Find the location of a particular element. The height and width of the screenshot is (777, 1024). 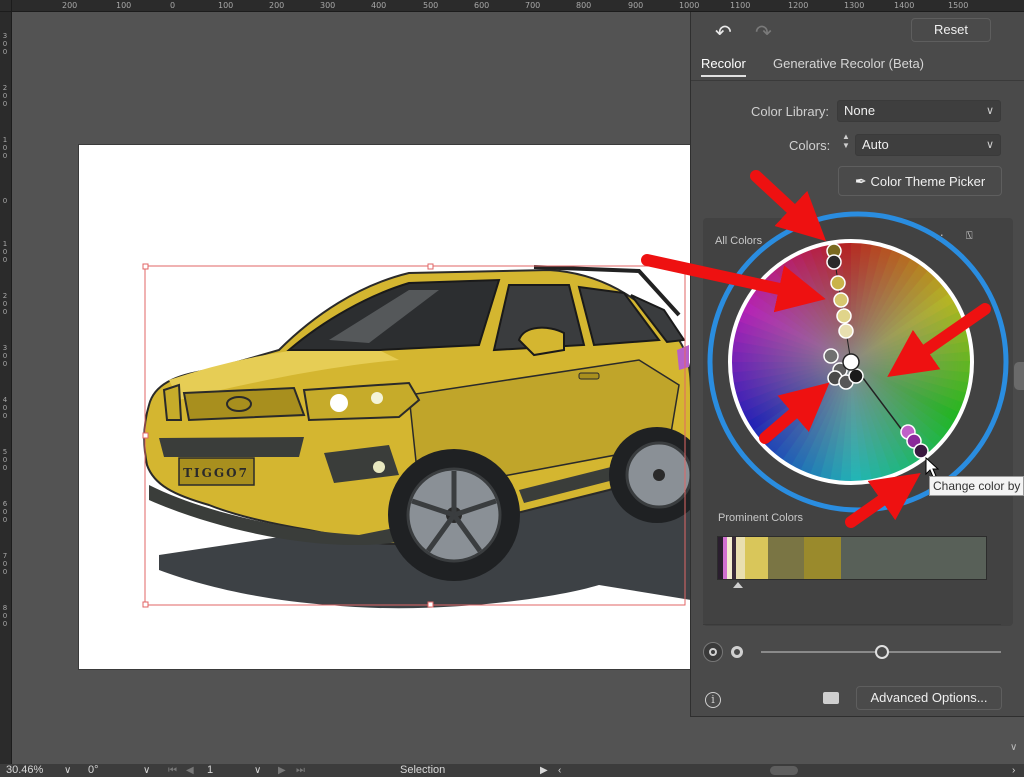

top-ruler-tick: 500 is located at coordinates (431, 5).